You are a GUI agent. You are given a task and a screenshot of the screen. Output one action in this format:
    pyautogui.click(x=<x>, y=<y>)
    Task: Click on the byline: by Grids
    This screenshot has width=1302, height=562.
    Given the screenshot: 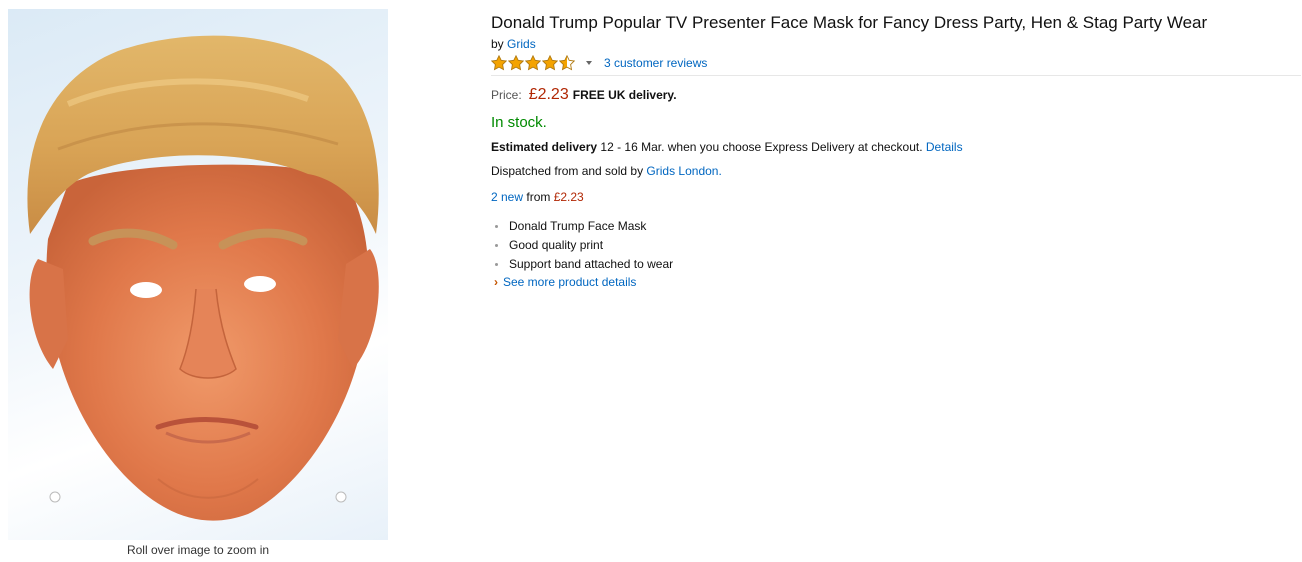 What is the action you would take?
    pyautogui.click(x=896, y=44)
    